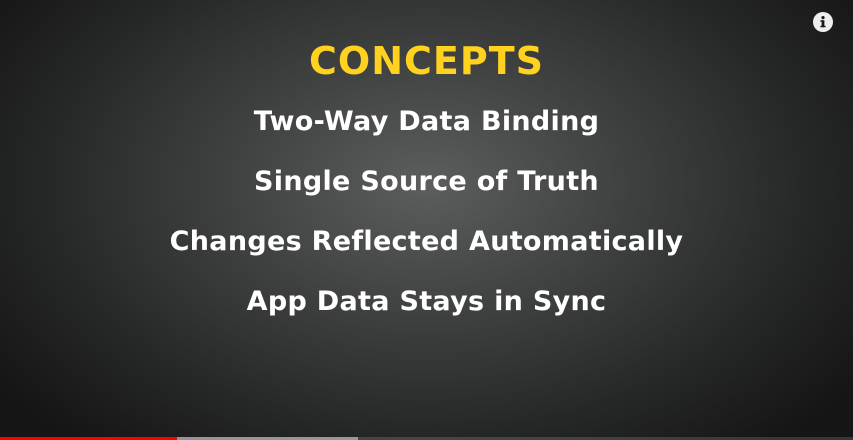 The image size is (853, 440). What do you see at coordinates (426, 301) in the screenshot?
I see `concept-item: App Data Stays in Sync` at bounding box center [426, 301].